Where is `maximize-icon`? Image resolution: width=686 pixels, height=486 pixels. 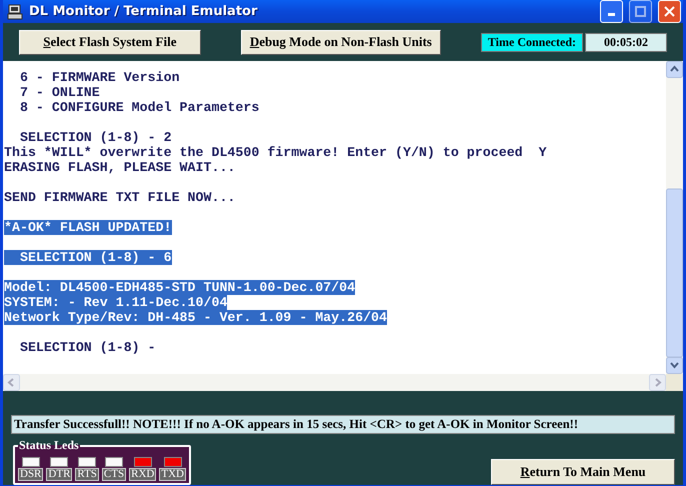
maximize-icon is located at coordinates (640, 11).